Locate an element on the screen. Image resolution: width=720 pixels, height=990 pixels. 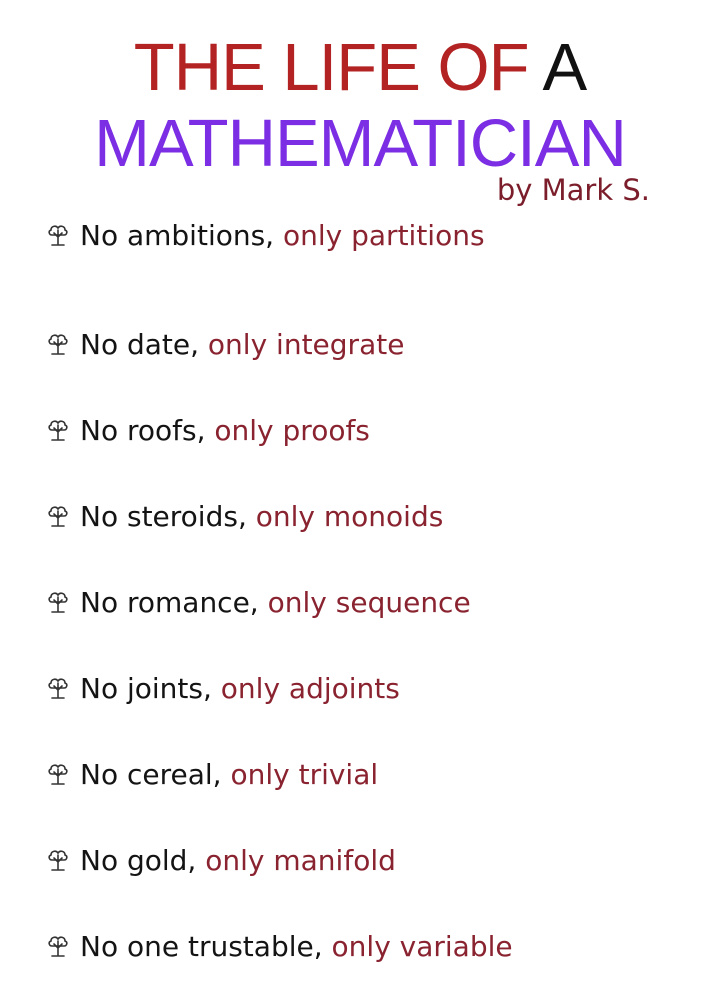
list-item: No roofs, only proofs is located at coordinates (278, 431).